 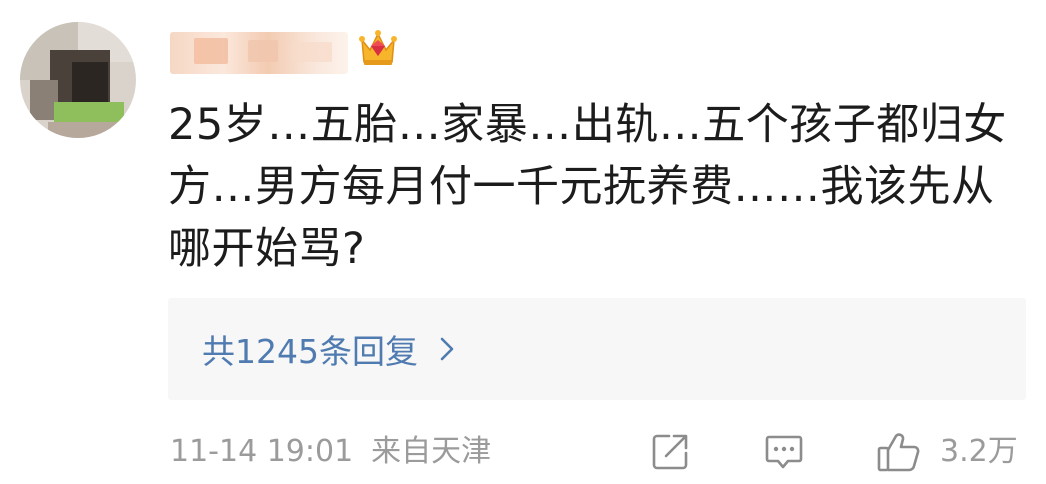 I want to click on comment-meta: 11-14 19:01 来自天津, so click(x=330, y=452).